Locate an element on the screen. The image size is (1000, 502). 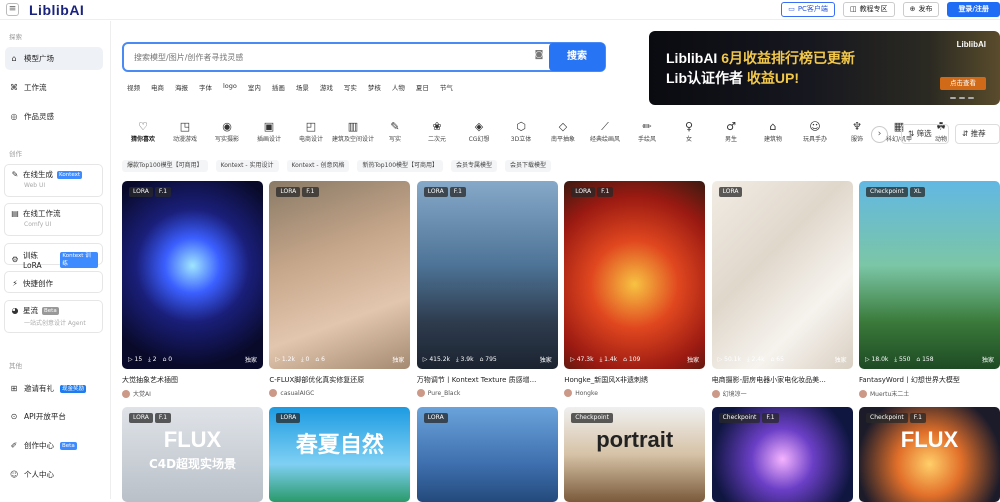
search-button: 搜索 is located at coordinates (577, 57).